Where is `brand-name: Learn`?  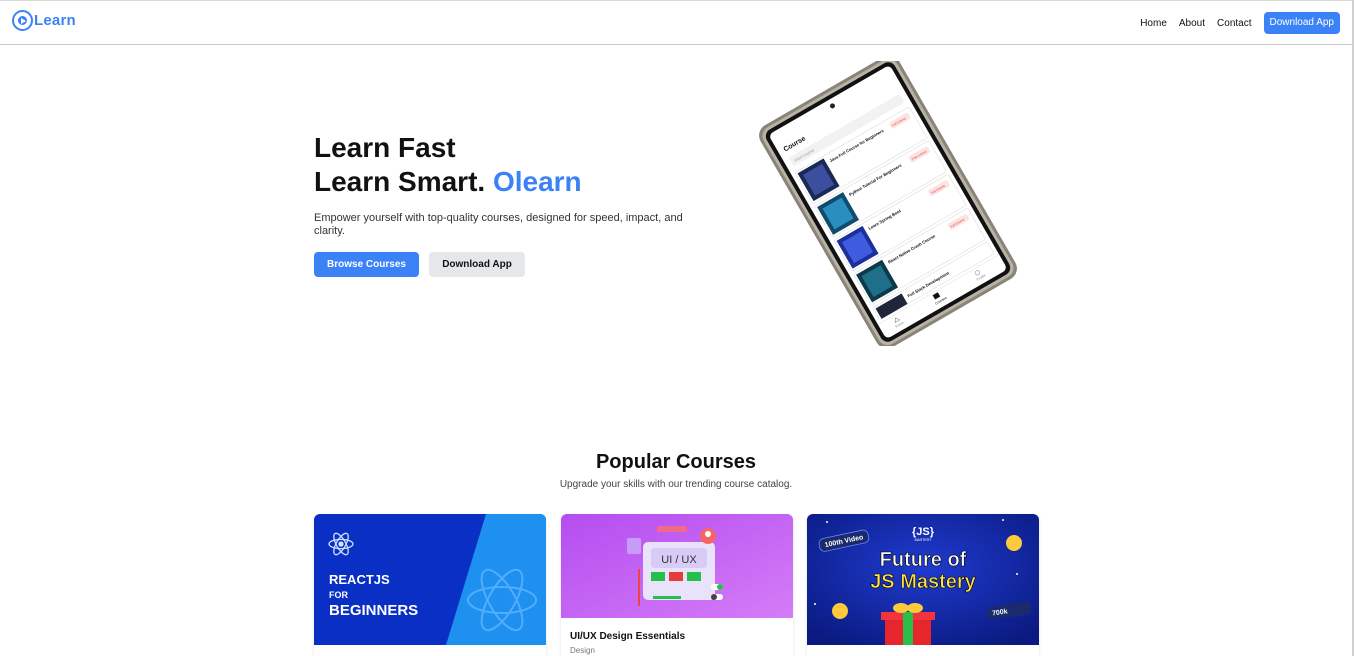 brand-name: Learn is located at coordinates (55, 20).